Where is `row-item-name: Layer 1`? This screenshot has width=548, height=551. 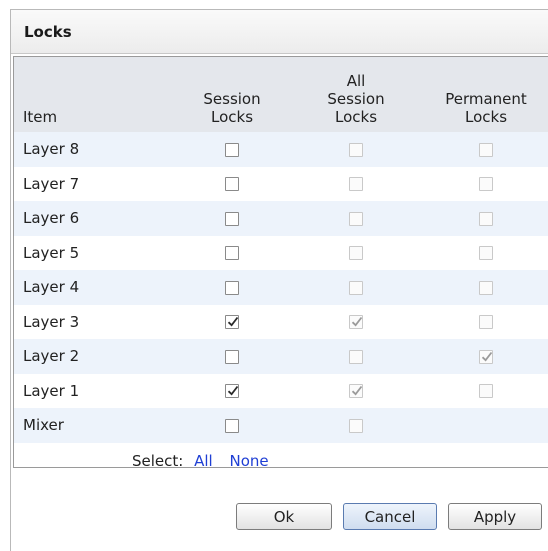
row-item-name: Layer 1 is located at coordinates (51, 390).